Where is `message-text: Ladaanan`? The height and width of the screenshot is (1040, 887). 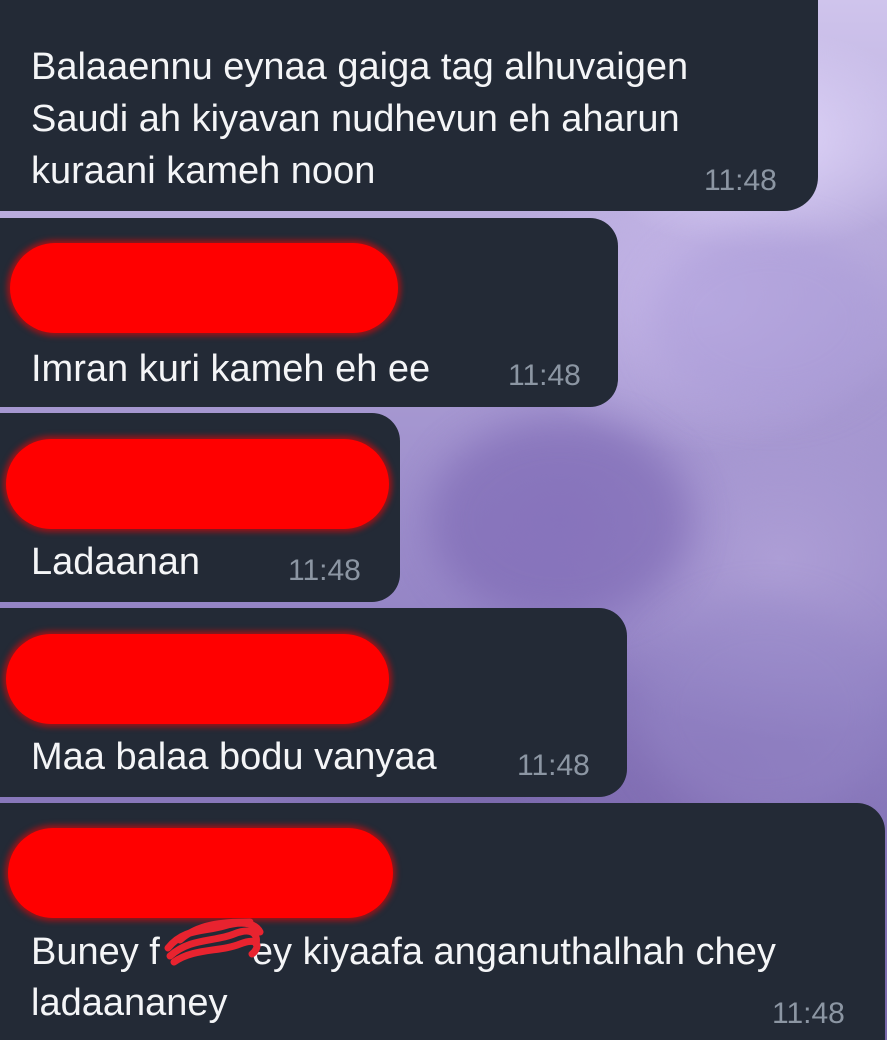 message-text: Ladaanan is located at coordinates (116, 562).